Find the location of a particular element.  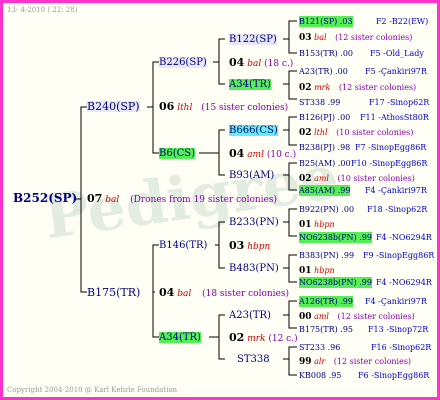

leaf-15-info: F4 -NO6294R is located at coordinates (404, 237).